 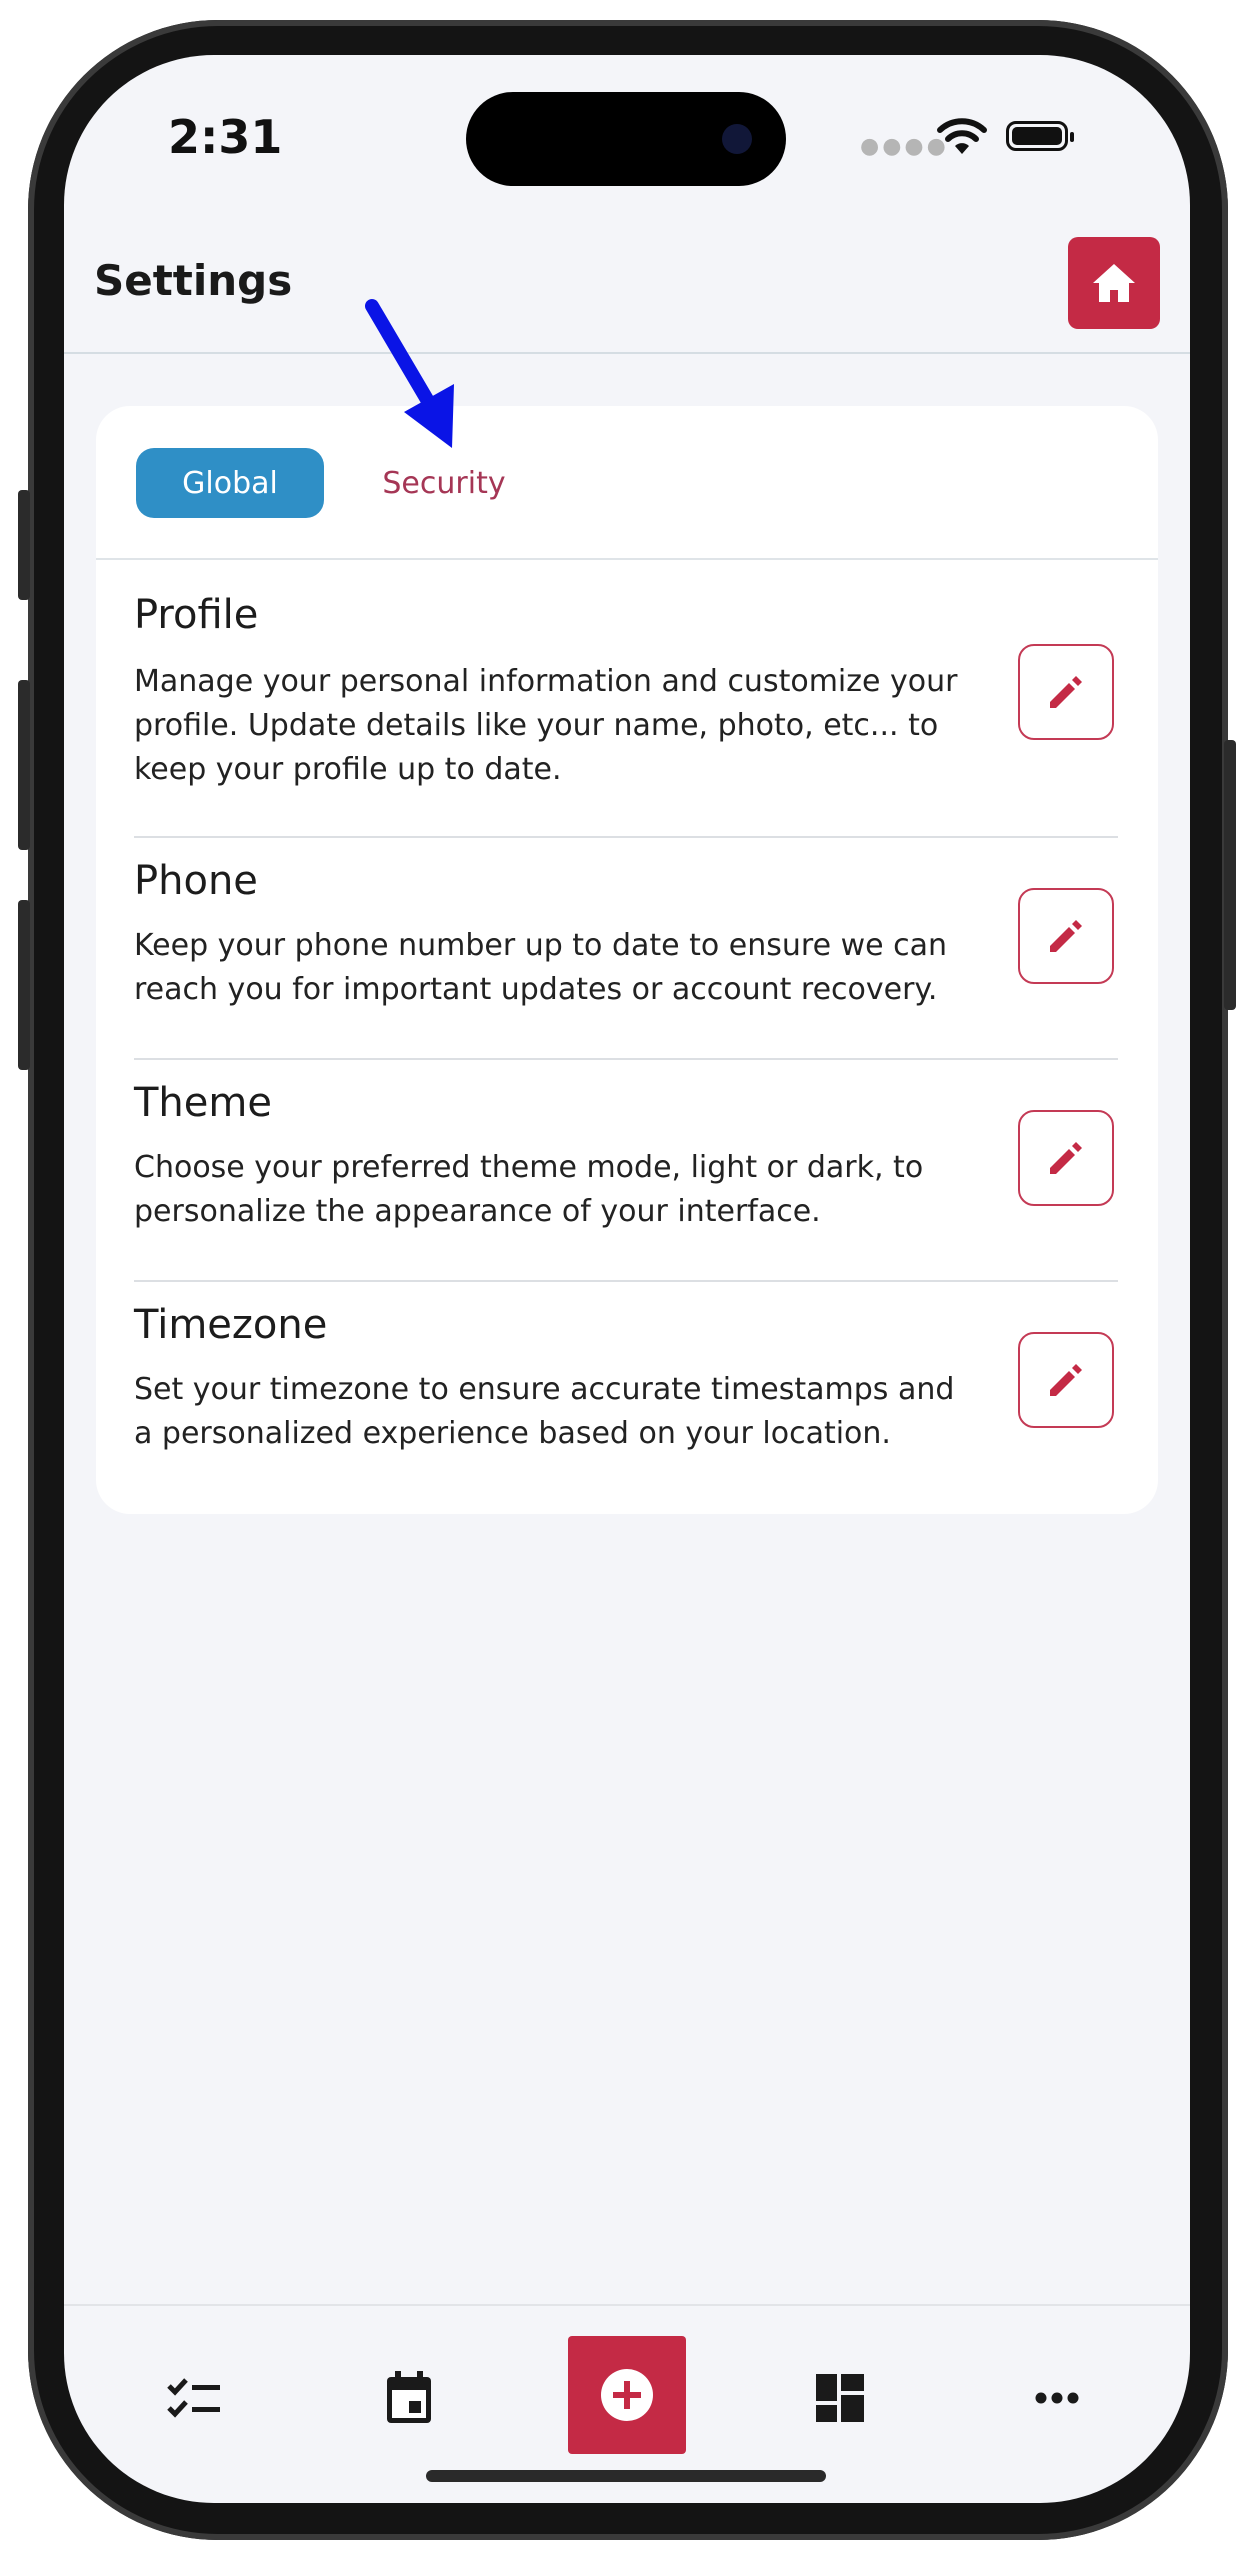 I want to click on nav-calendar, so click(x=409, y=2398).